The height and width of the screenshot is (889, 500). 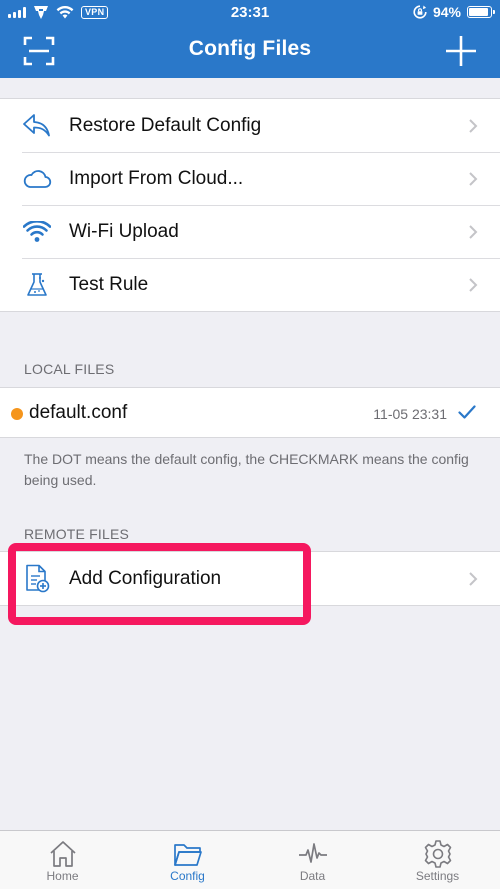 What do you see at coordinates (250, 13) in the screenshot?
I see `status-bar: VPN 23:31 94%` at bounding box center [250, 13].